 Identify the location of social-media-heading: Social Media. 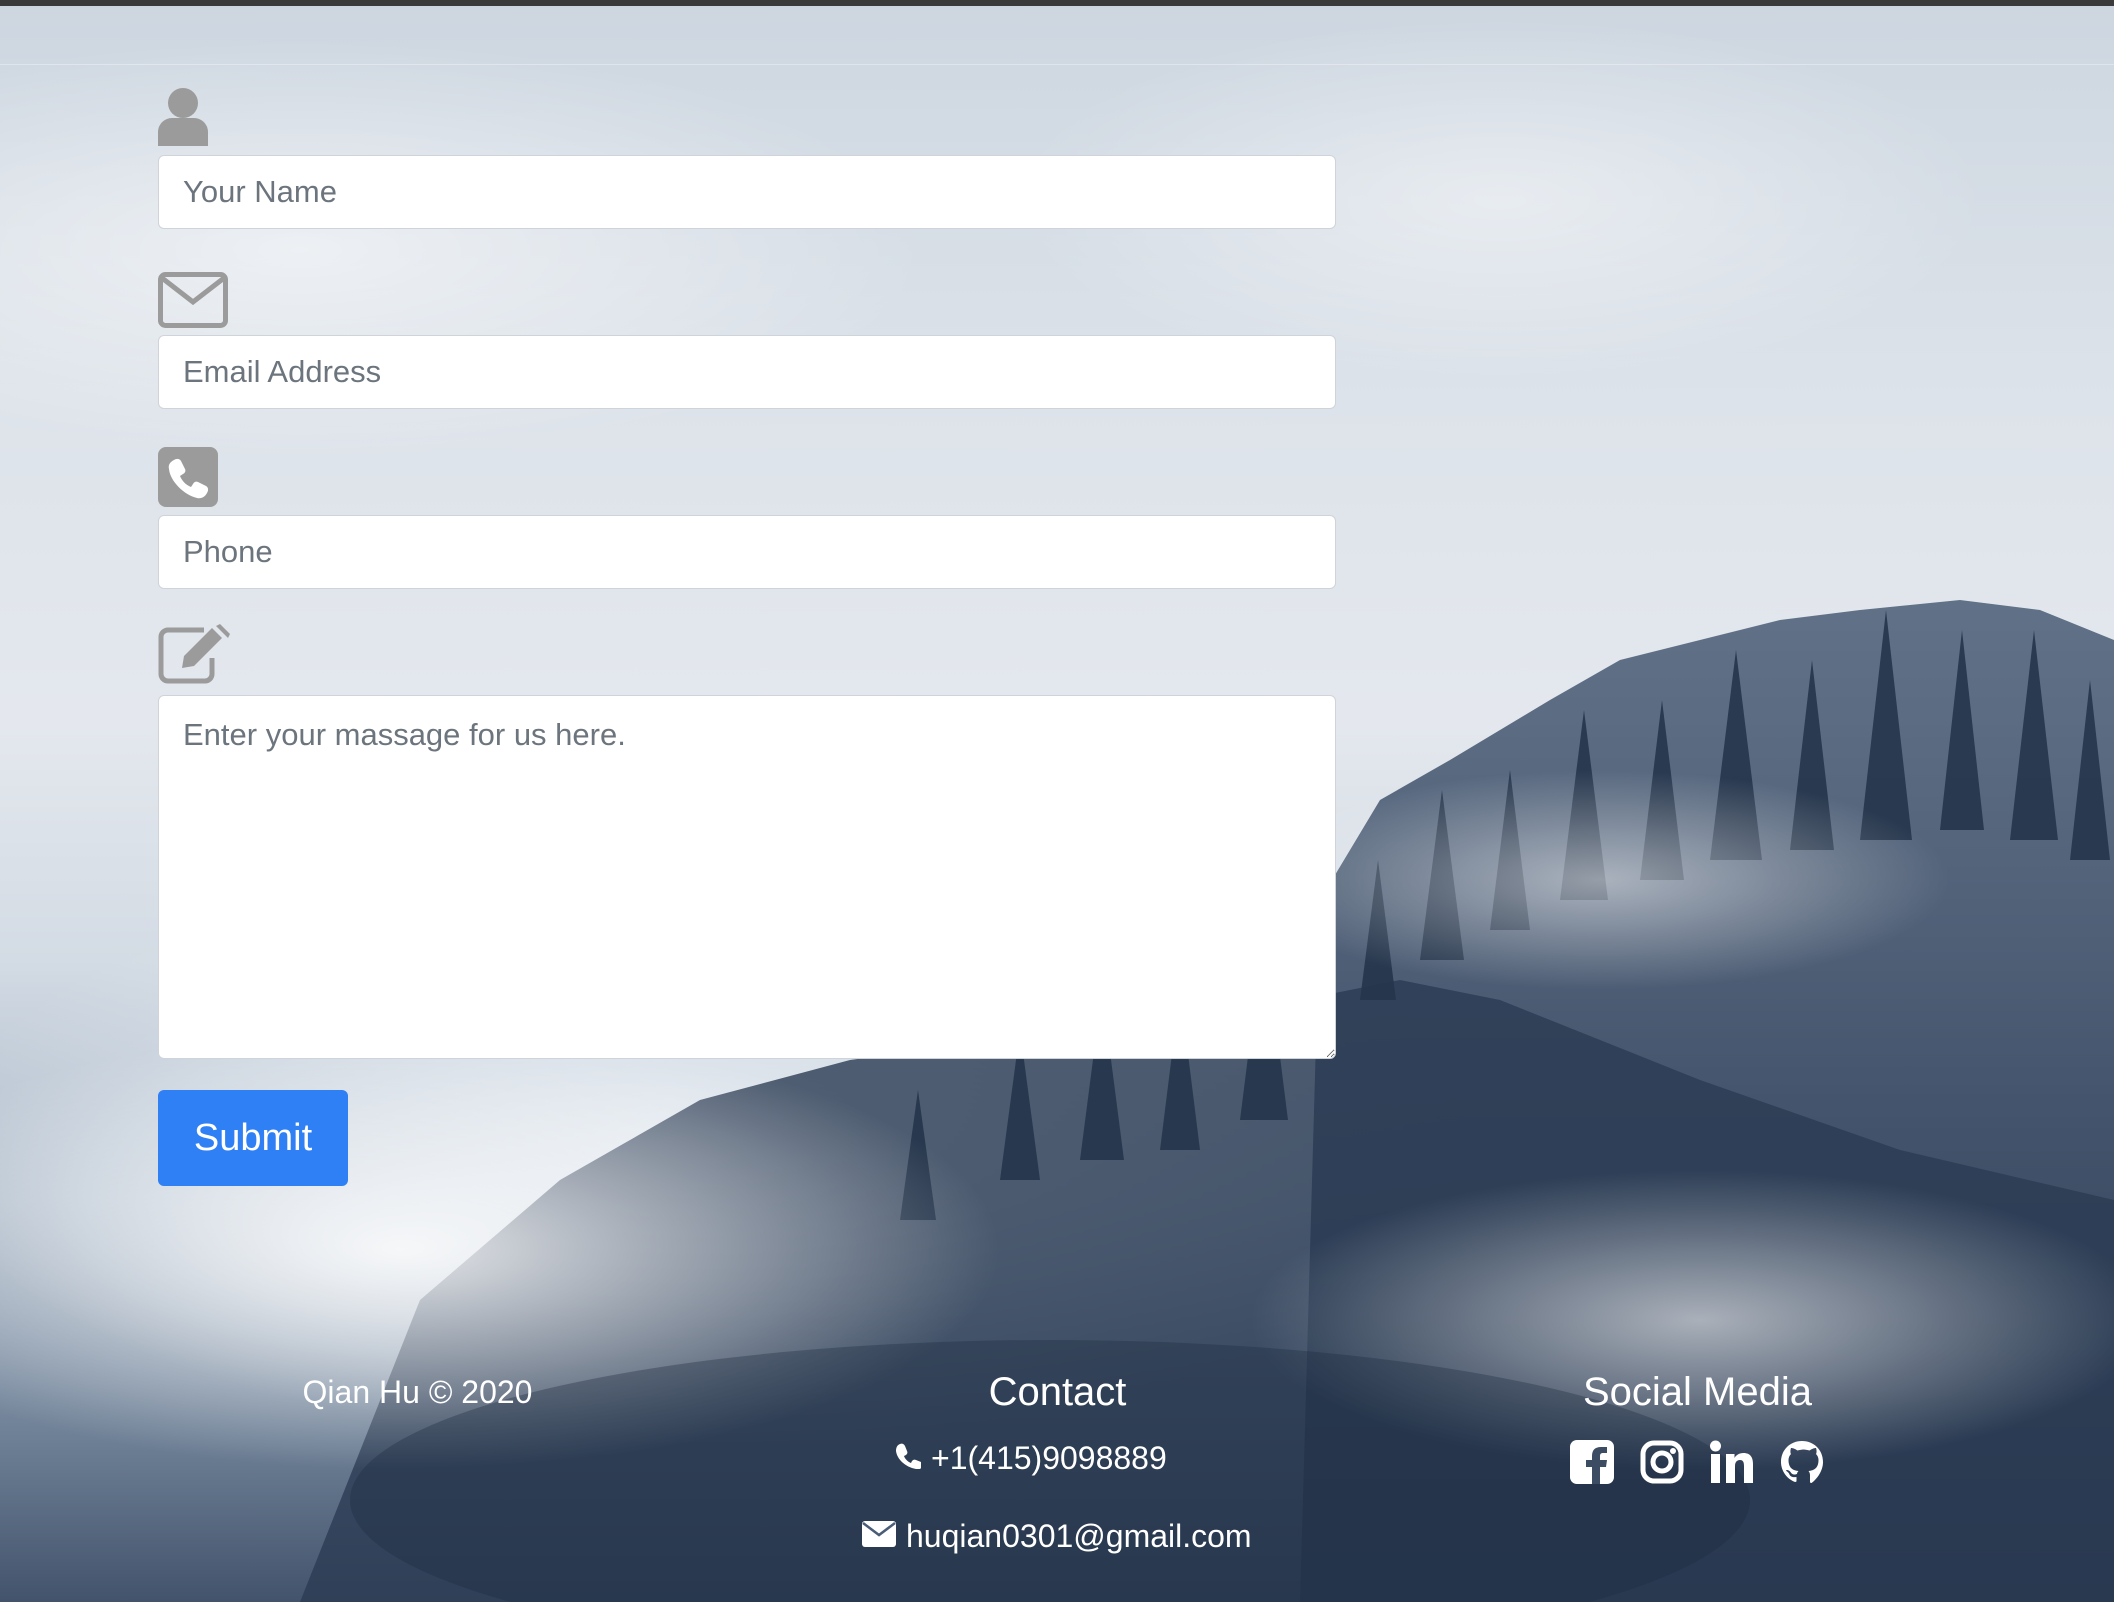
(1697, 1392).